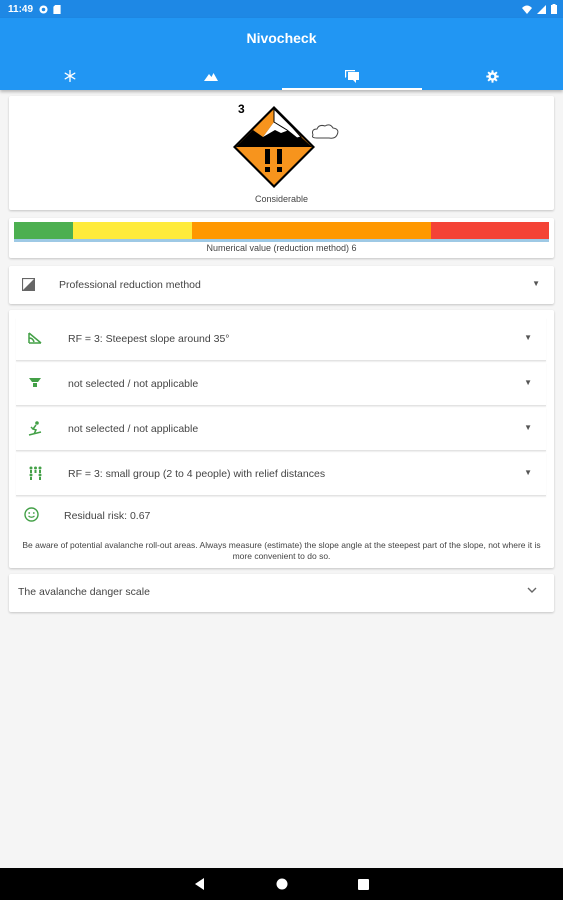 This screenshot has width=563, height=900. Describe the element at coordinates (281, 9) in the screenshot. I see `status-bar: 11:49` at that location.